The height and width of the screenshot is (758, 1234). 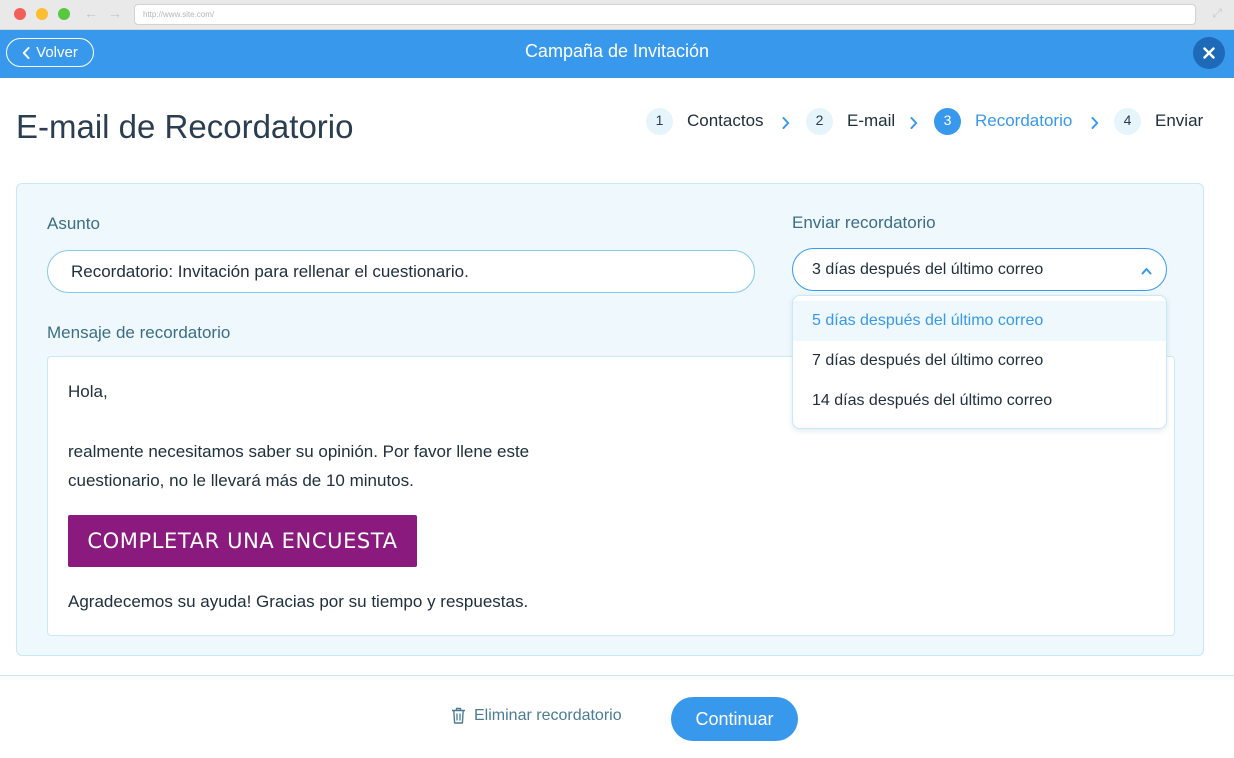 I want to click on step-4-number: 4, so click(x=1127, y=121).